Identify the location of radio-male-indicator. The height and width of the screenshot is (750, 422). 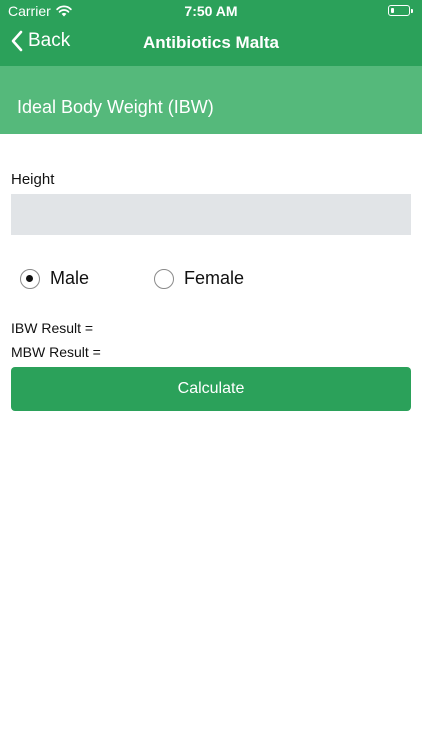
(30, 278).